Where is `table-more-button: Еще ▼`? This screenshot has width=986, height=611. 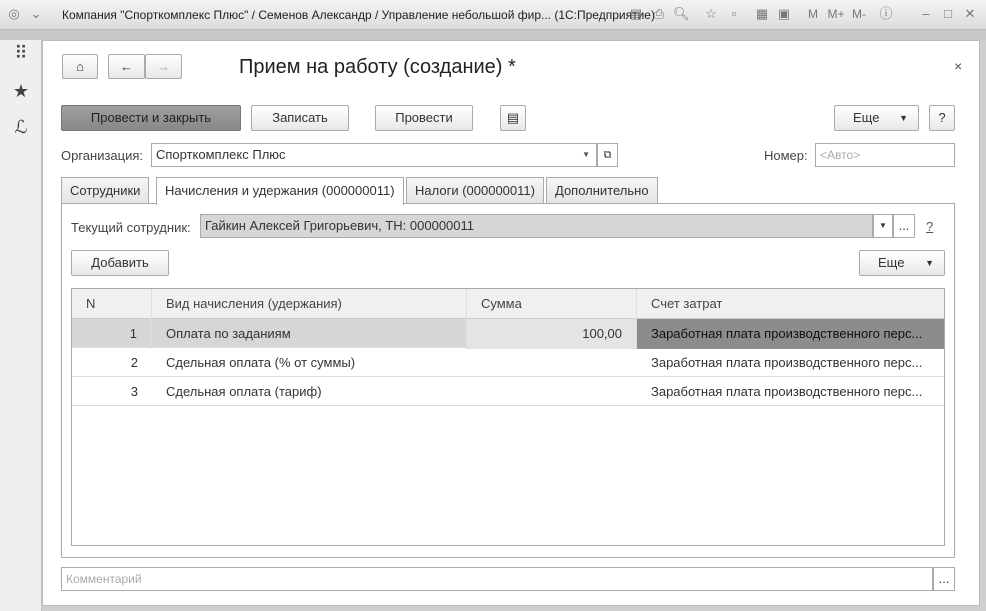 table-more-button: Еще ▼ is located at coordinates (902, 263).